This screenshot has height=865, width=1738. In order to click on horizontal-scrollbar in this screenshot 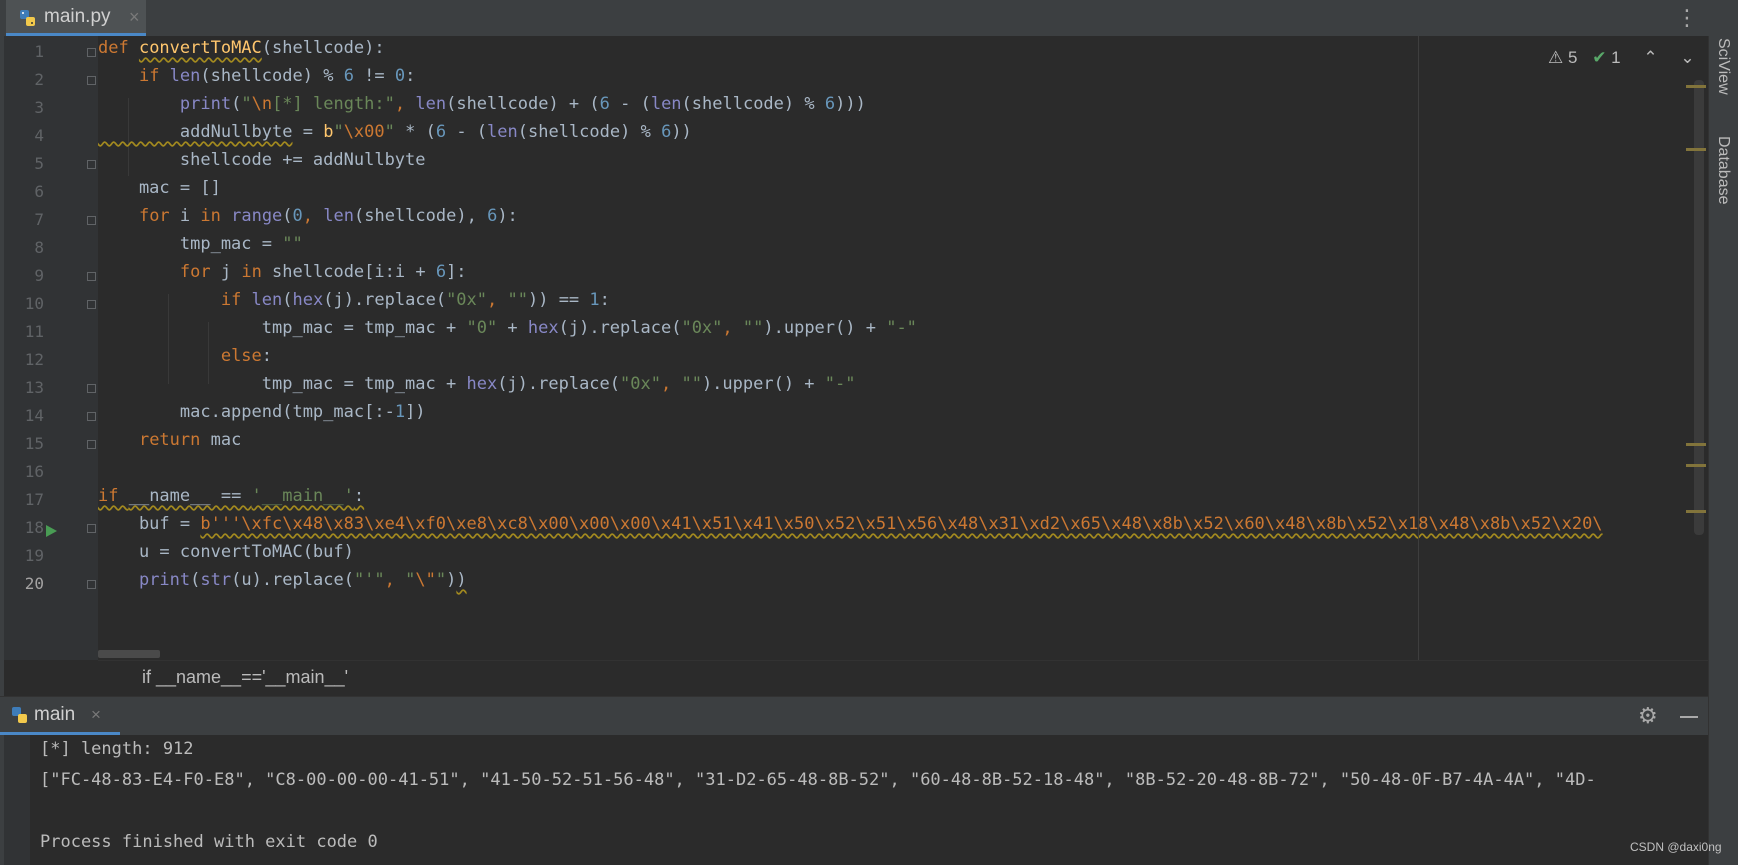, I will do `click(129, 654)`.